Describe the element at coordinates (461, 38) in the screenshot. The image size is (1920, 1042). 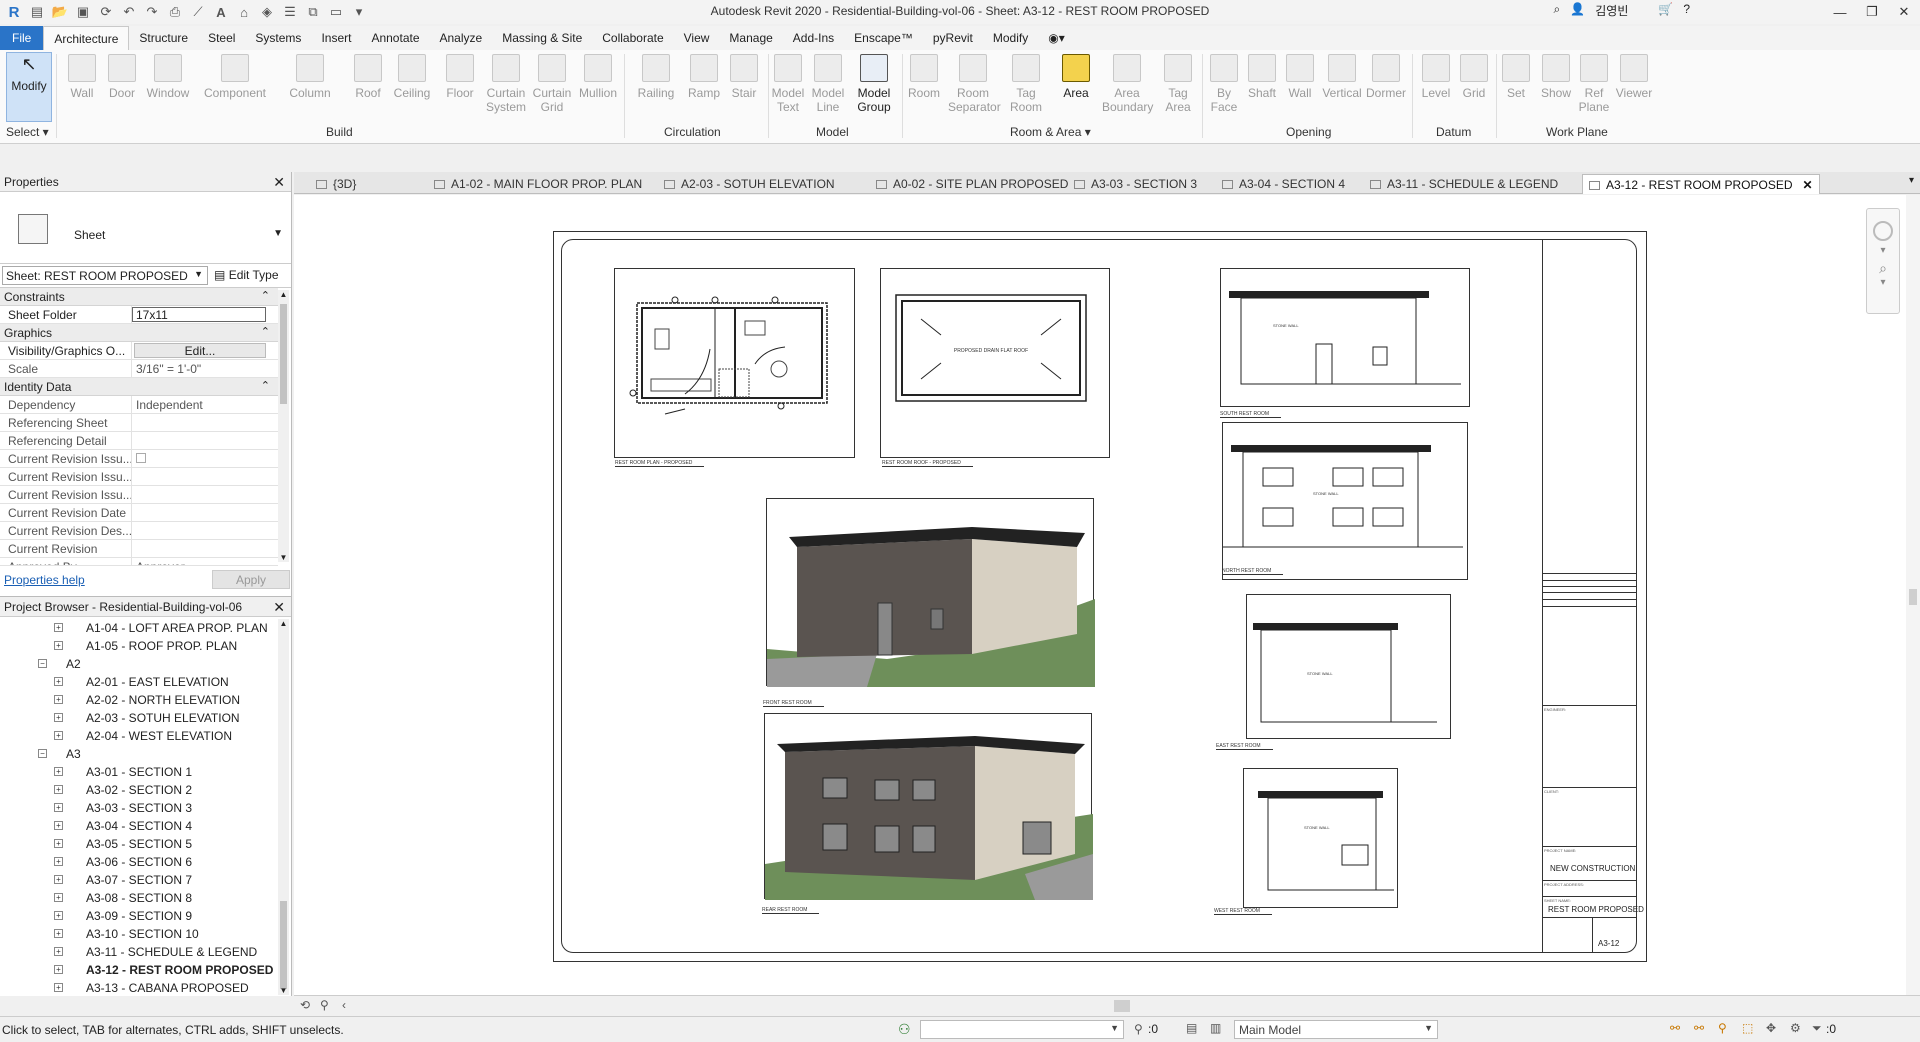
I see `ribbon-tab: Analyze` at that location.